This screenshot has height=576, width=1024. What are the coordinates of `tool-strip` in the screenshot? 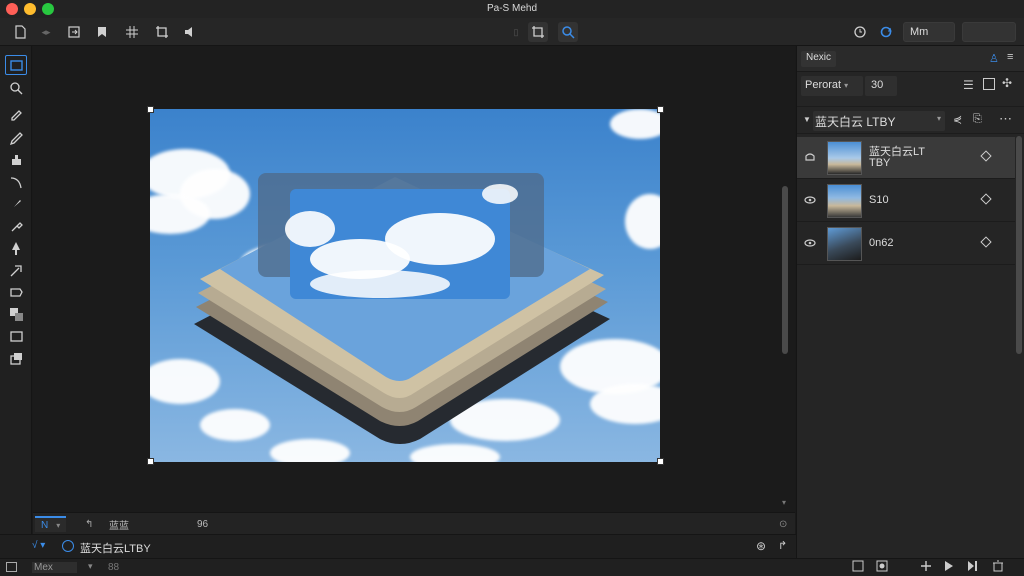 It's located at (16, 291).